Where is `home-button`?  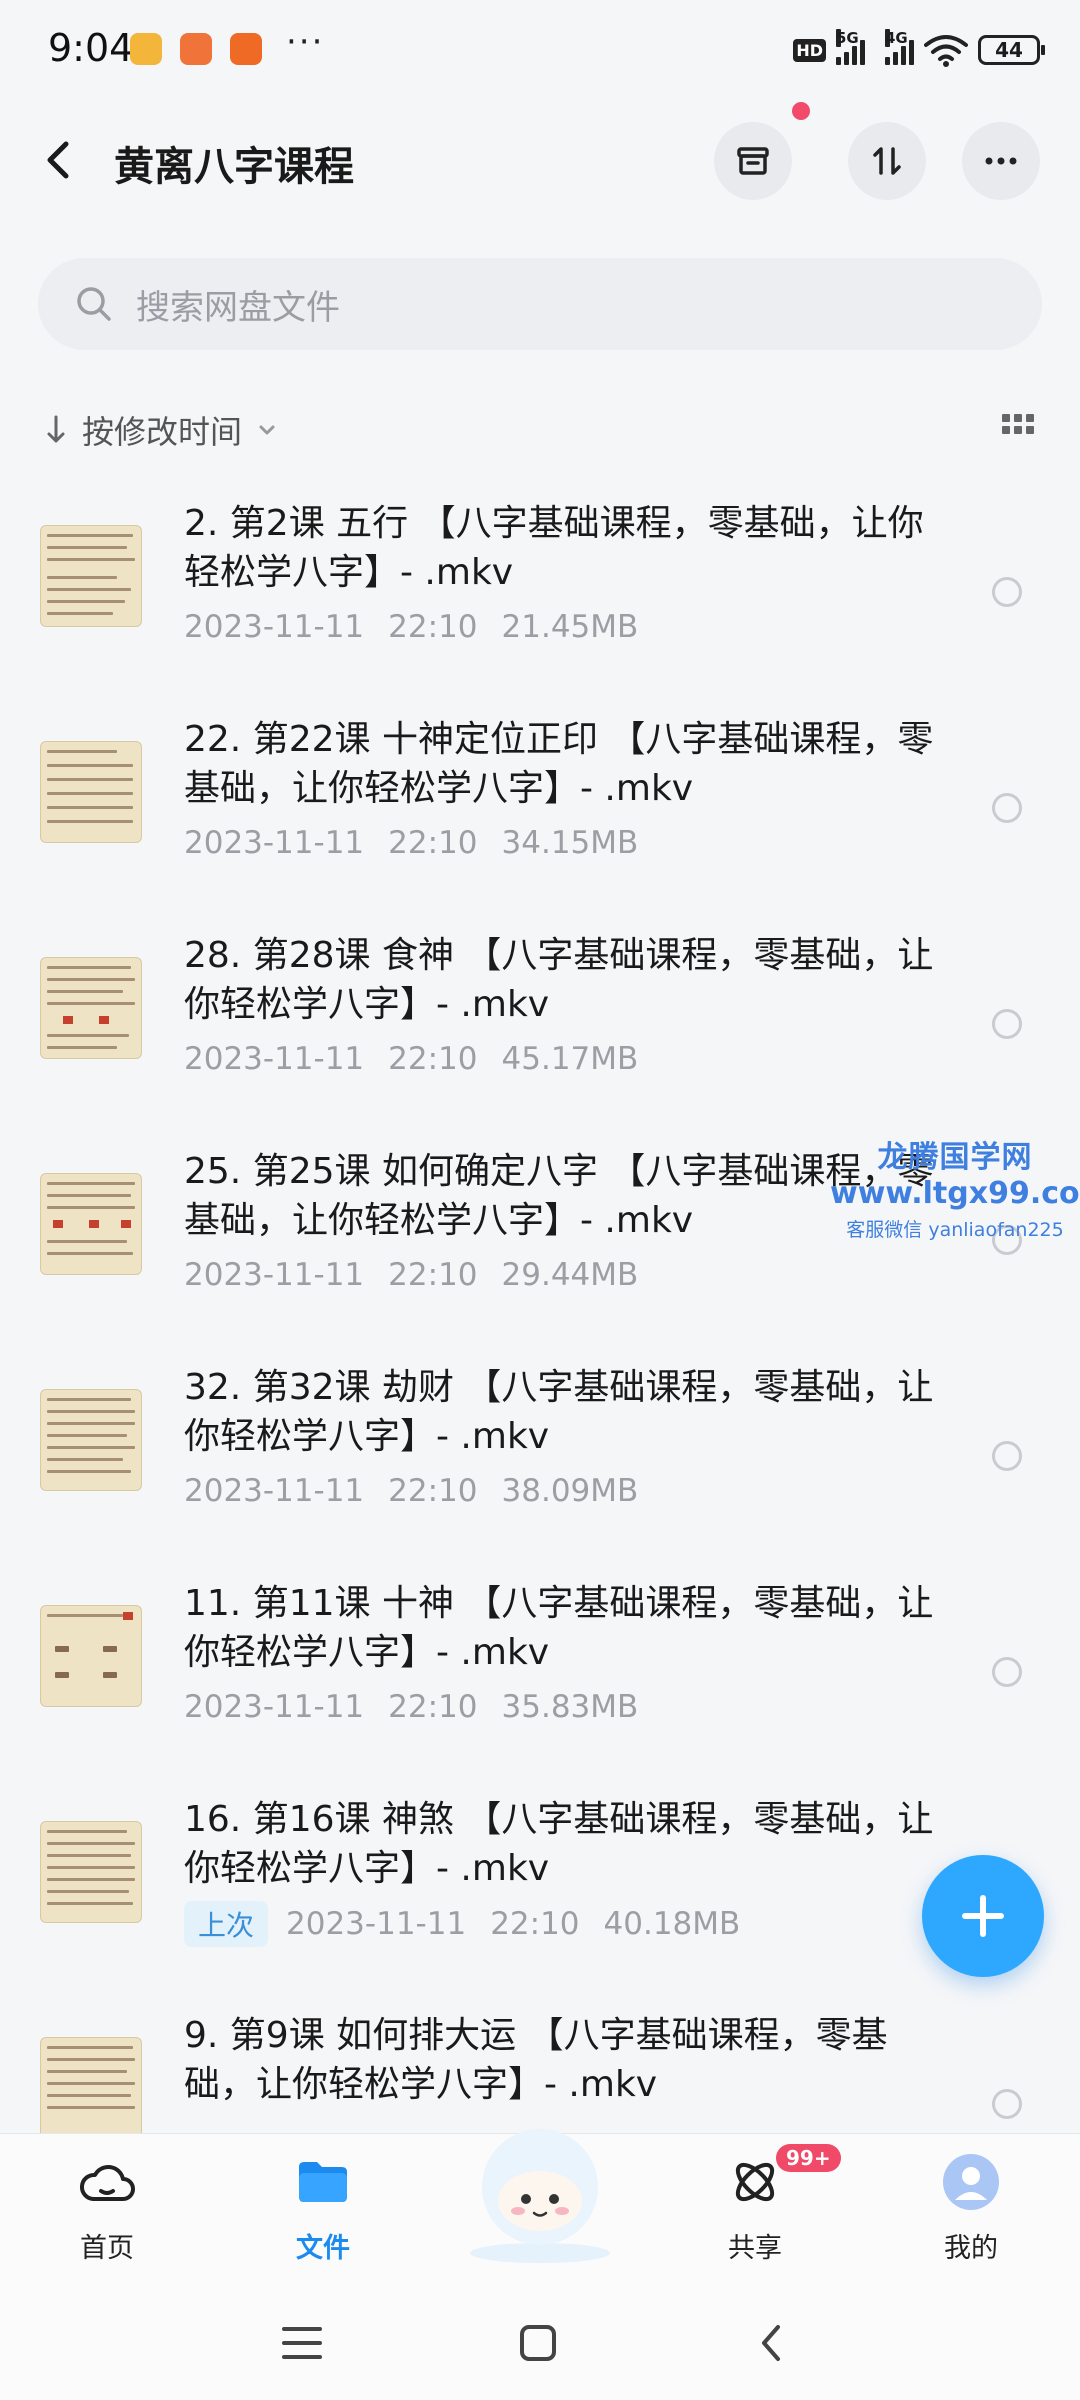 home-button is located at coordinates (538, 2343).